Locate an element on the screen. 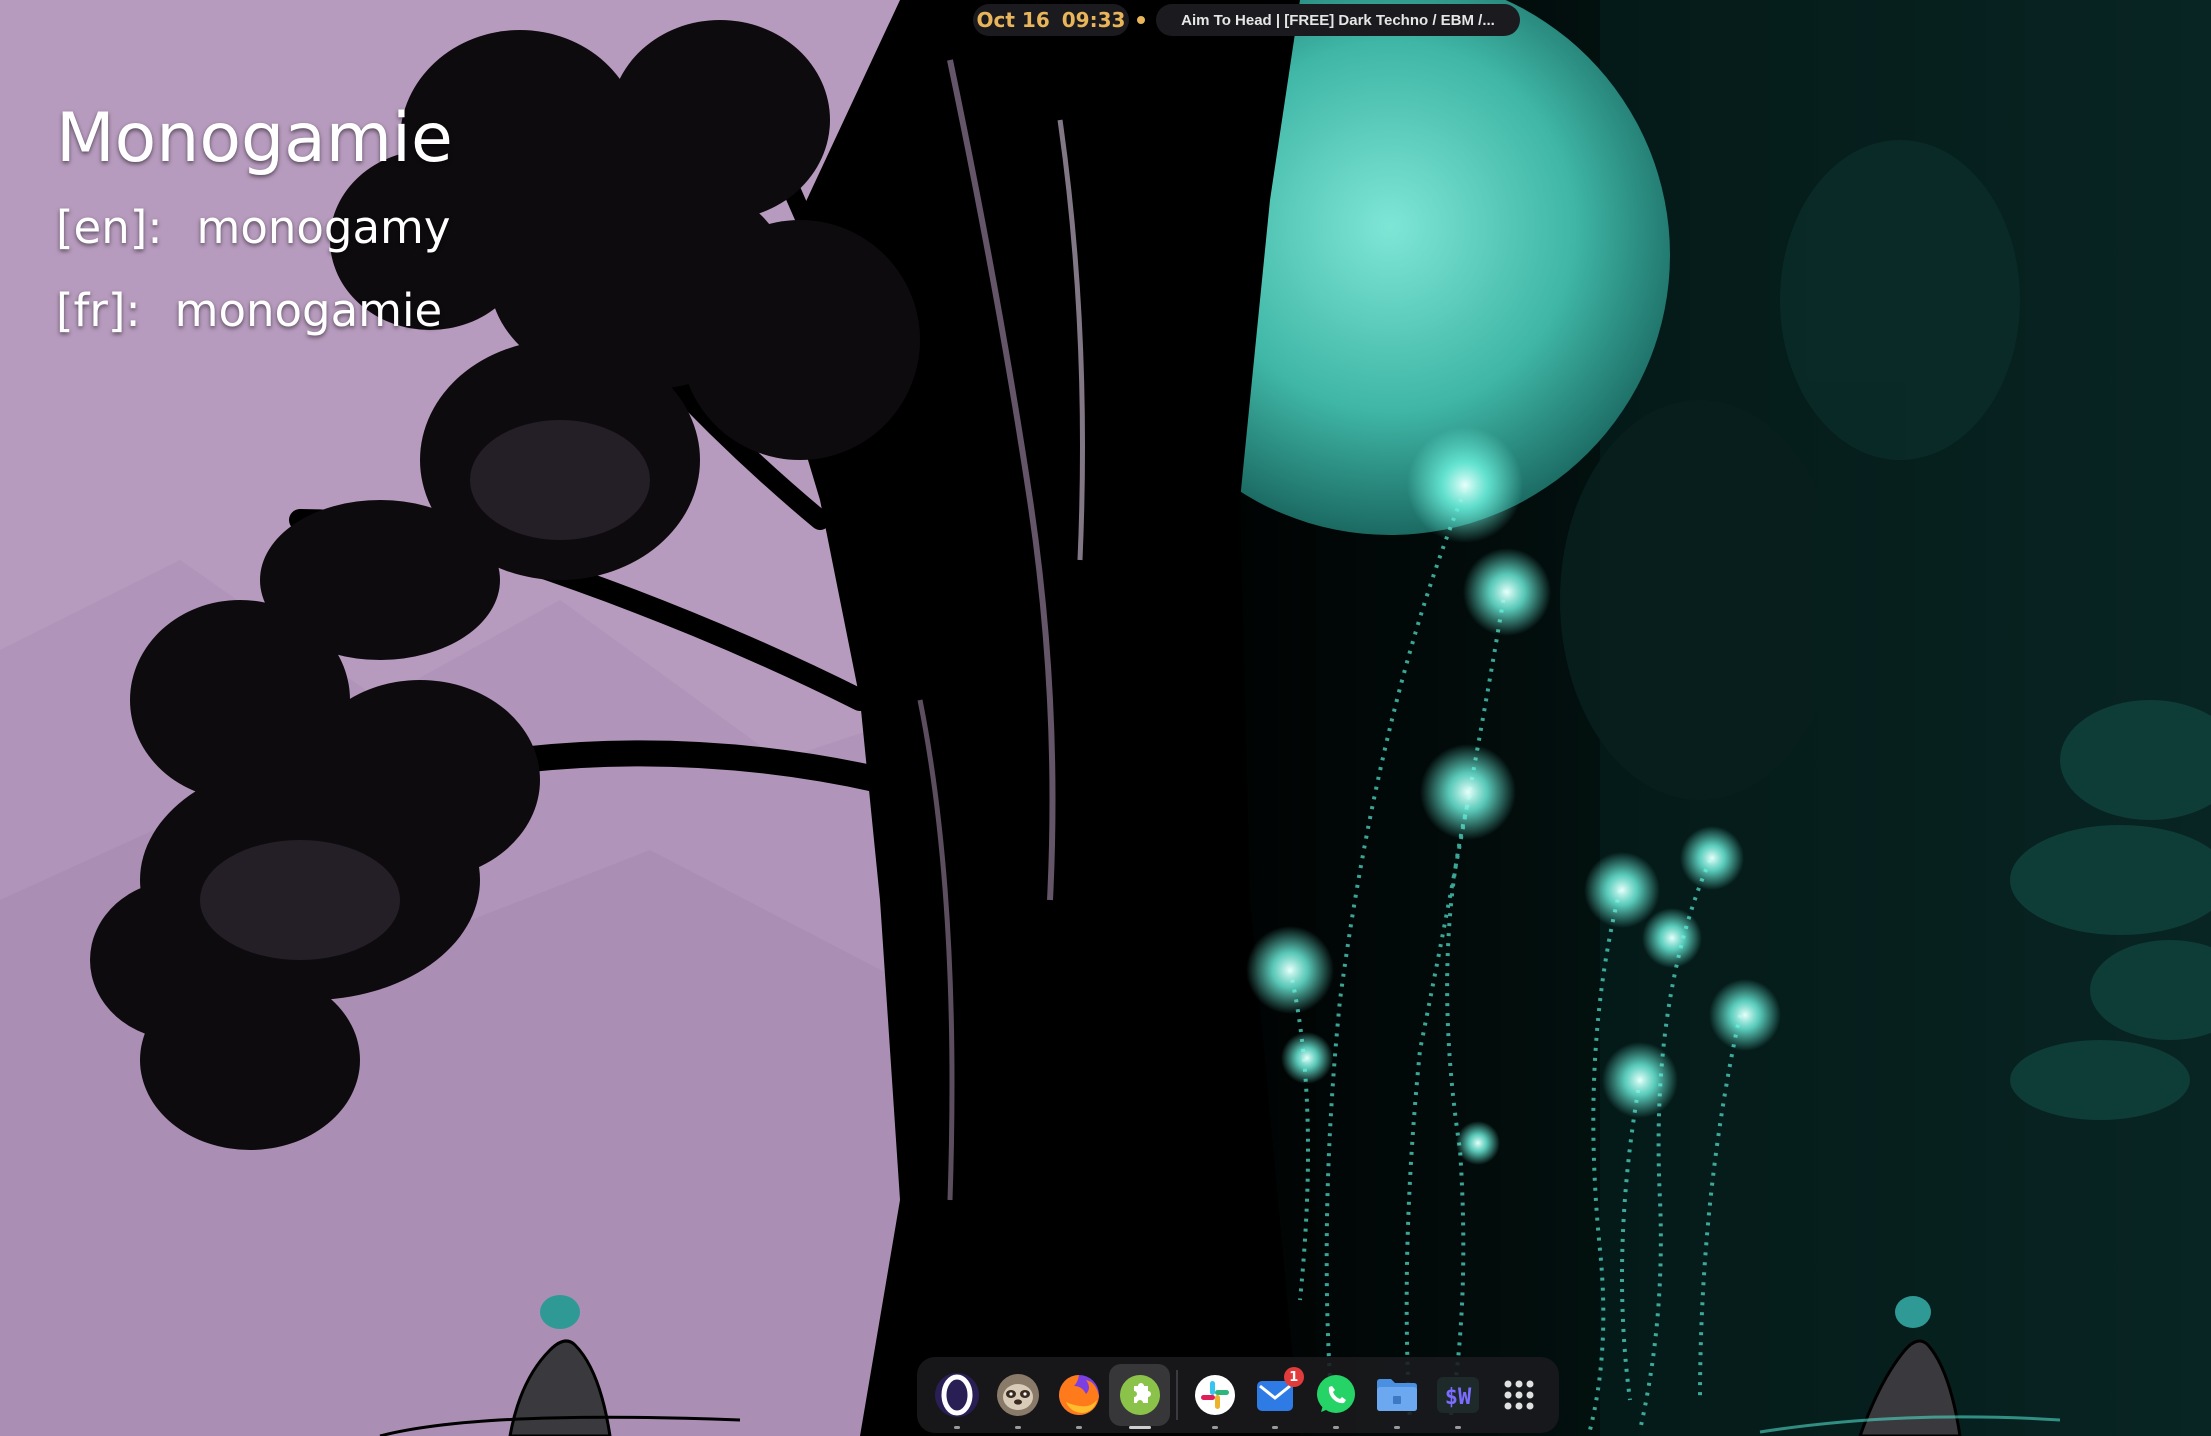  translation-text: monogamie is located at coordinates (308, 310).